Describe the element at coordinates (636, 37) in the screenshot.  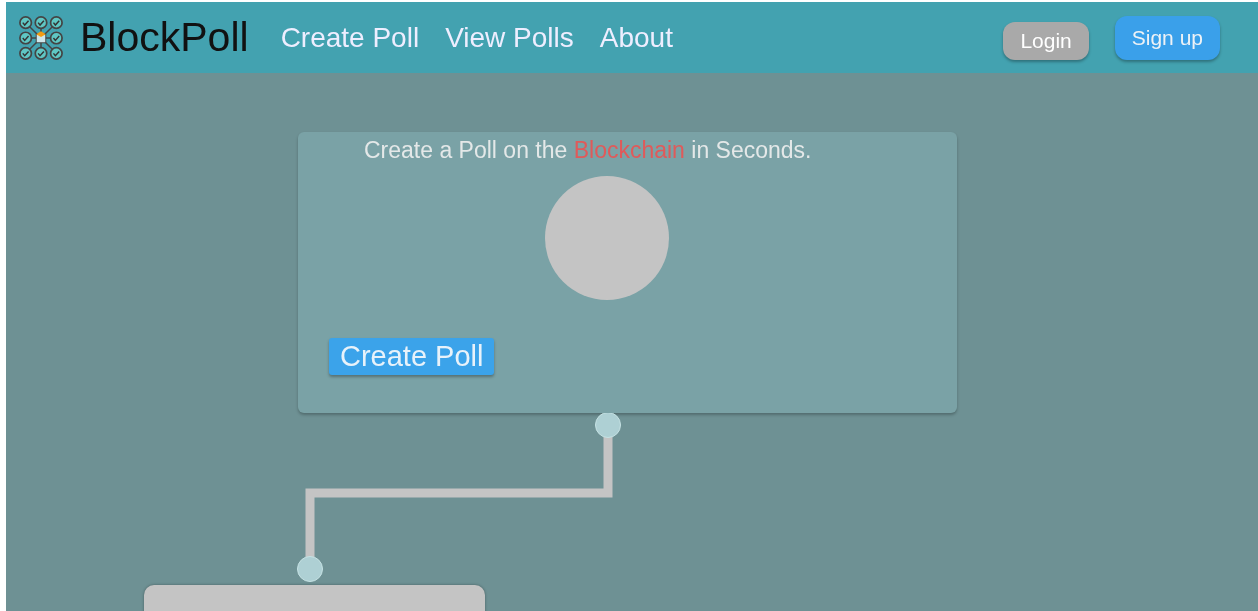
I see `nav-link: About` at that location.